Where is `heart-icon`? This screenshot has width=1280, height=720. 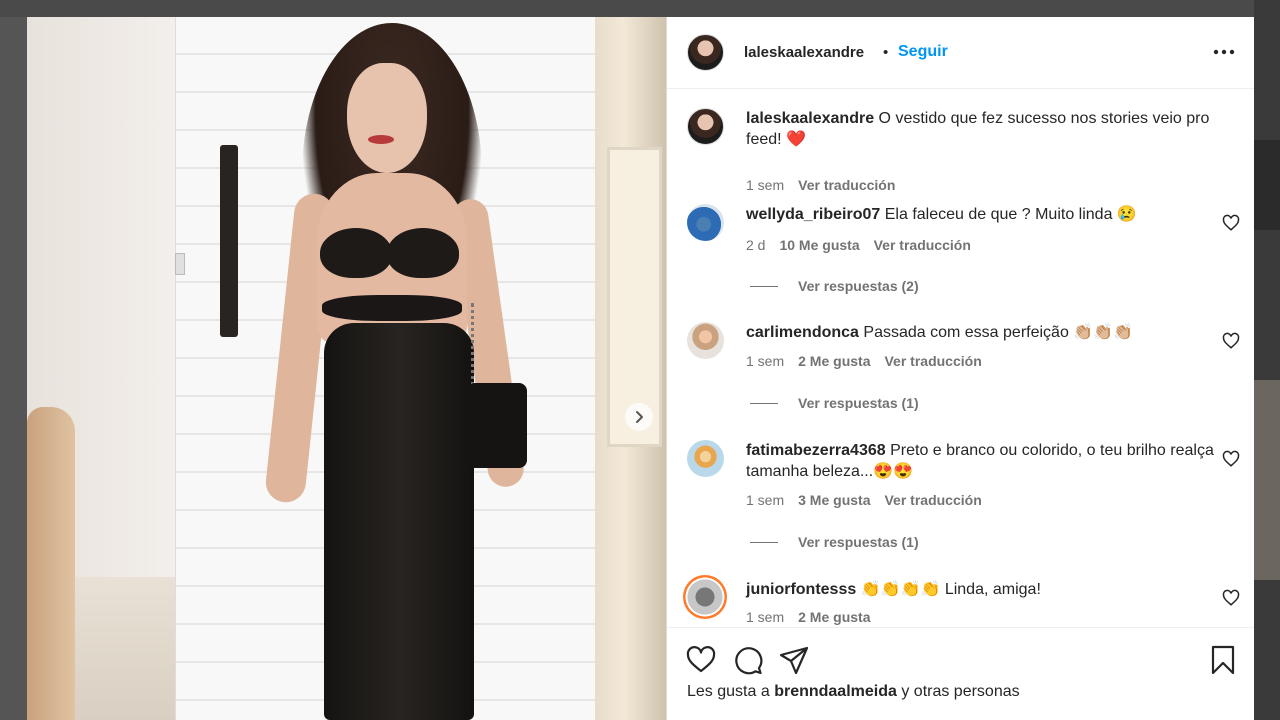 heart-icon is located at coordinates (701, 660).